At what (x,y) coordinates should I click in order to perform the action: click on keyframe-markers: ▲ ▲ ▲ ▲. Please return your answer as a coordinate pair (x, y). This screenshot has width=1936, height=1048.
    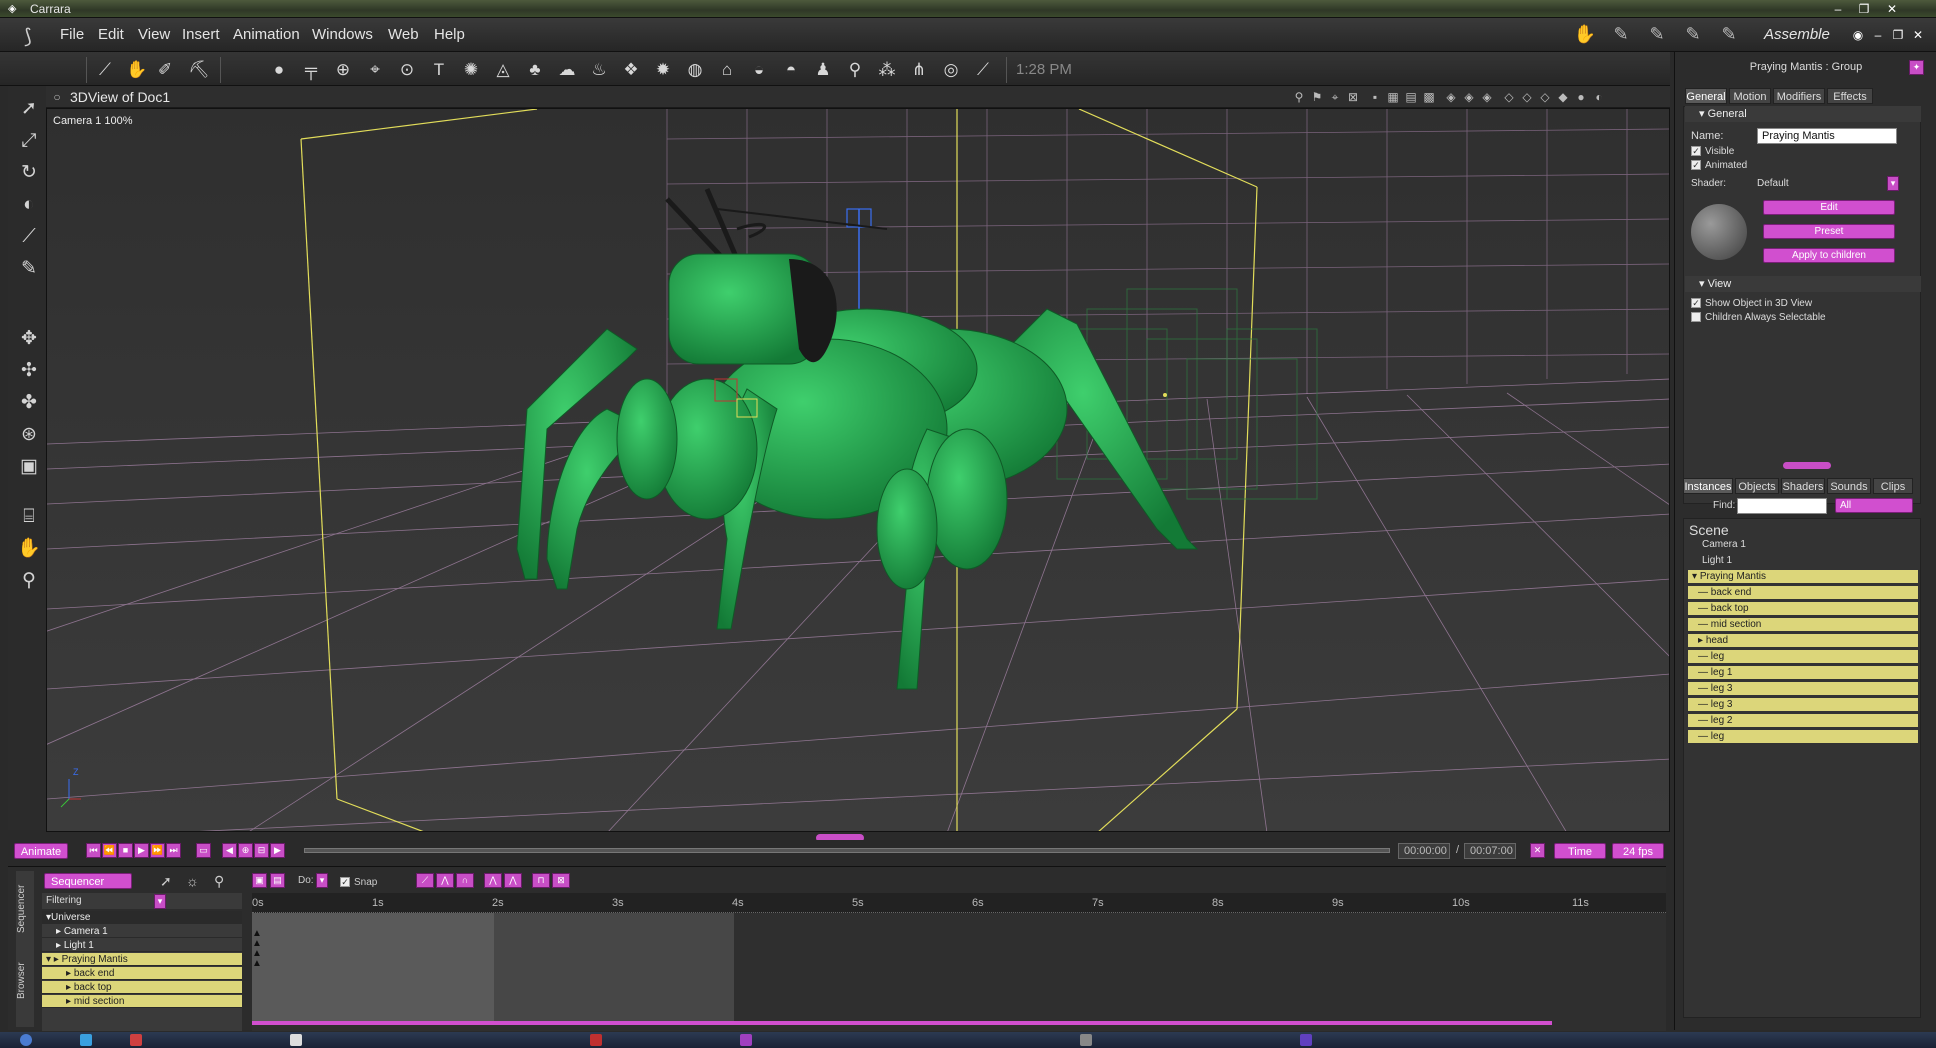
    Looking at the image, I should click on (257, 949).